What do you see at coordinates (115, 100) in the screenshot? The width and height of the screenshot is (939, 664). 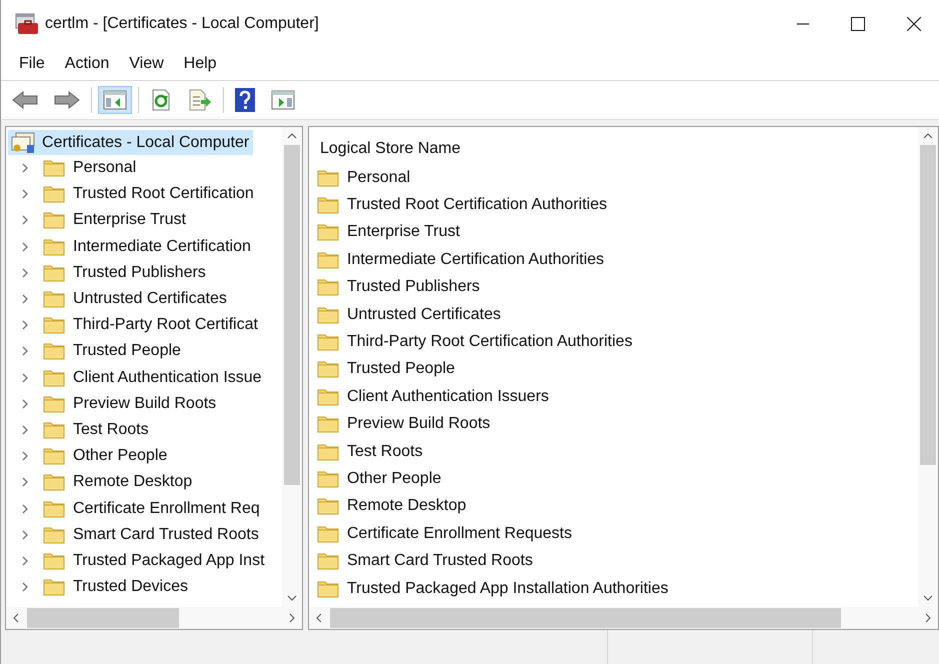 I see `show-tree-icon` at bounding box center [115, 100].